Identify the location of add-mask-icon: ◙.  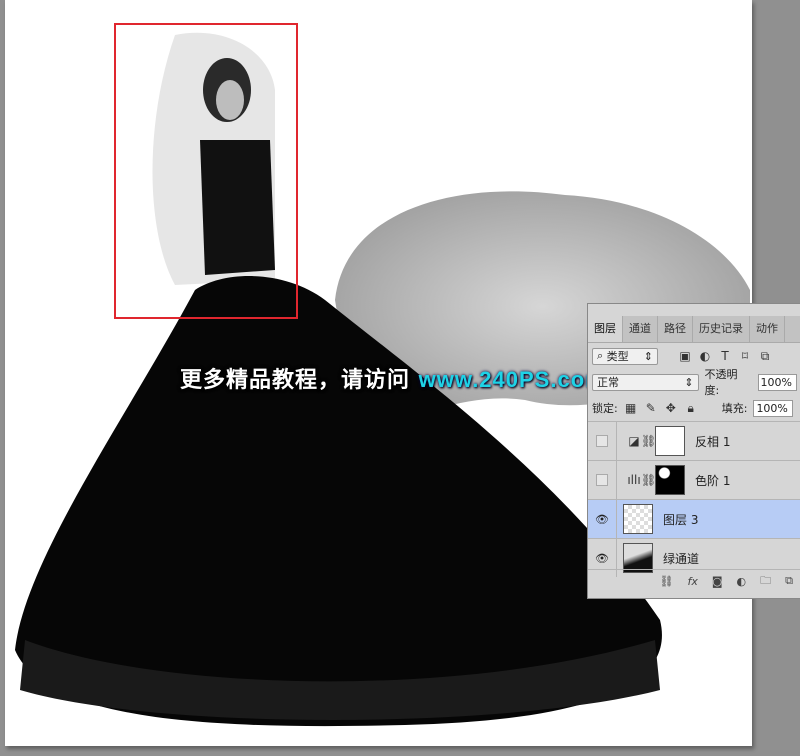
(717, 581).